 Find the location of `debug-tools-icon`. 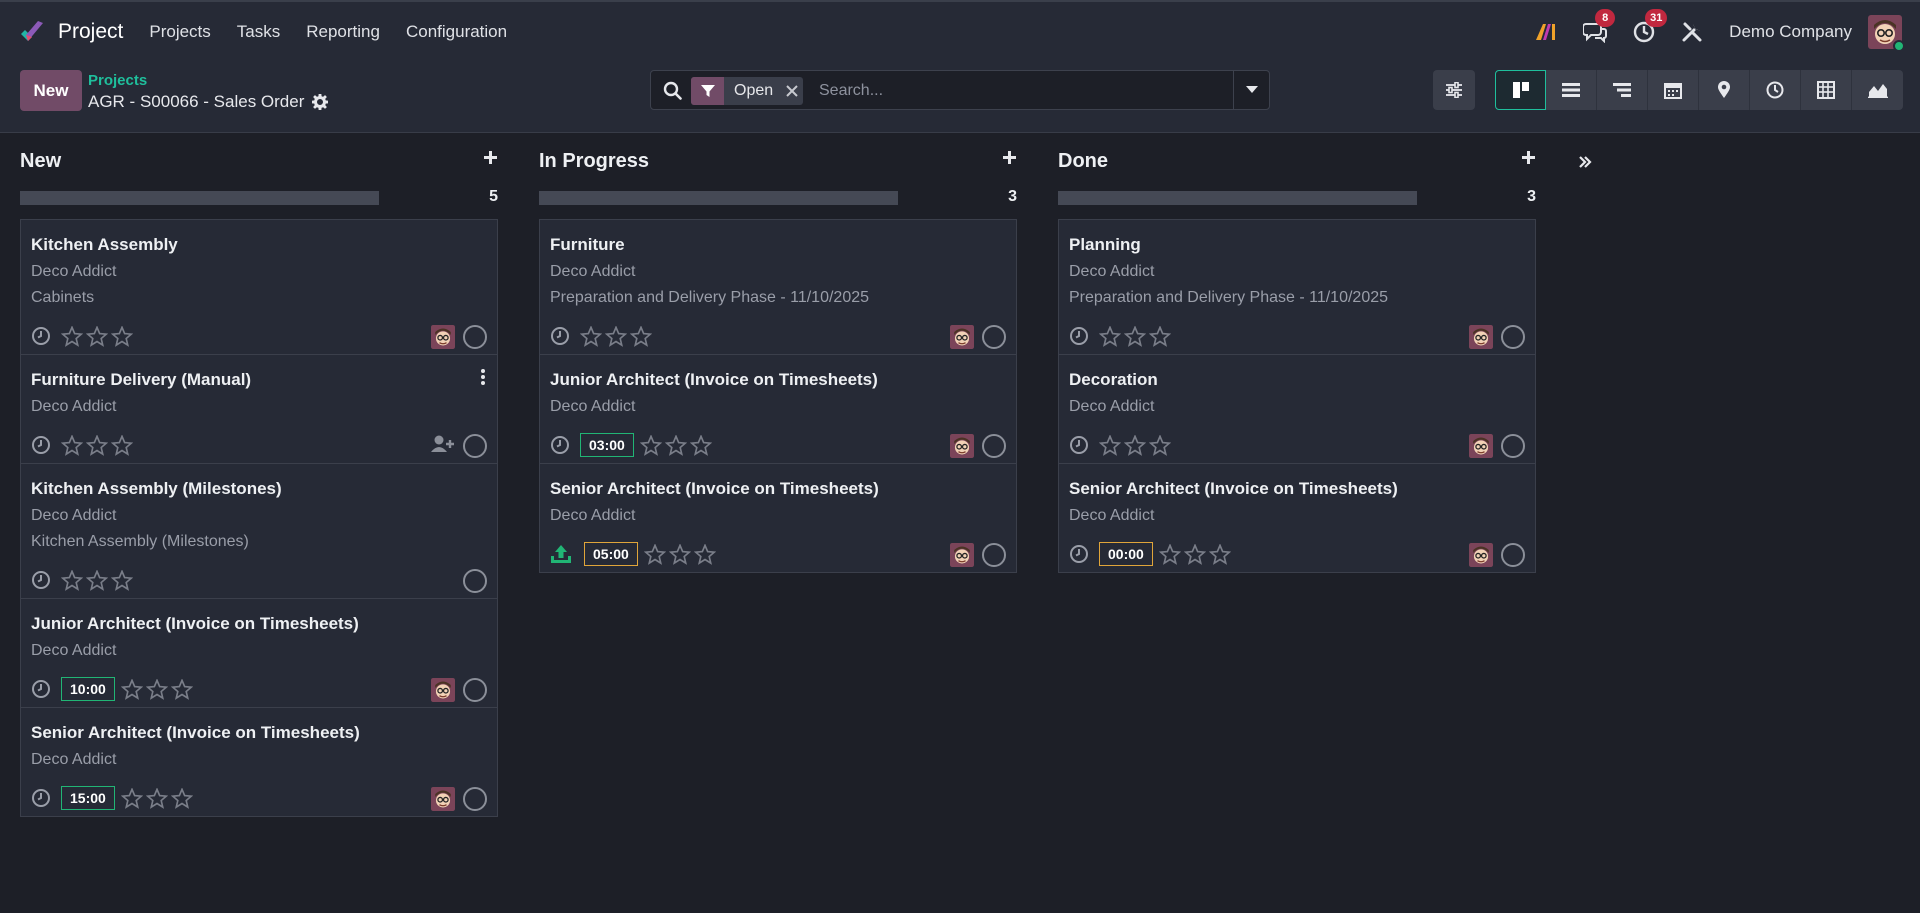

debug-tools-icon is located at coordinates (1692, 32).